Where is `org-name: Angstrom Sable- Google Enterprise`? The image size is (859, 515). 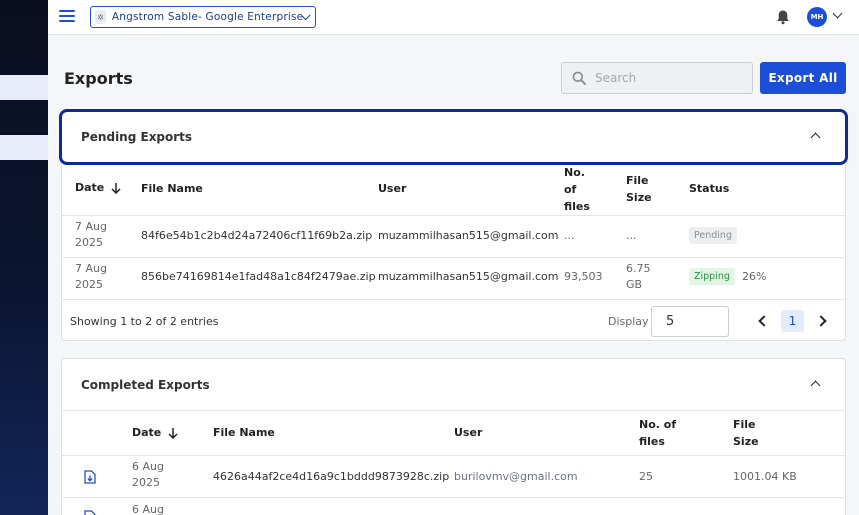
org-name: Angstrom Sable- Google Enterprise is located at coordinates (207, 17).